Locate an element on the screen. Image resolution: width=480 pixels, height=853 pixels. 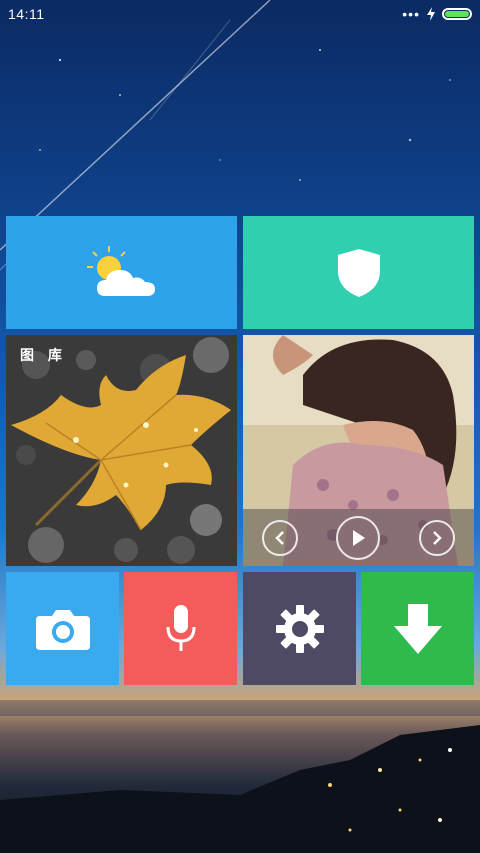
weather-tile is located at coordinates (121, 272).